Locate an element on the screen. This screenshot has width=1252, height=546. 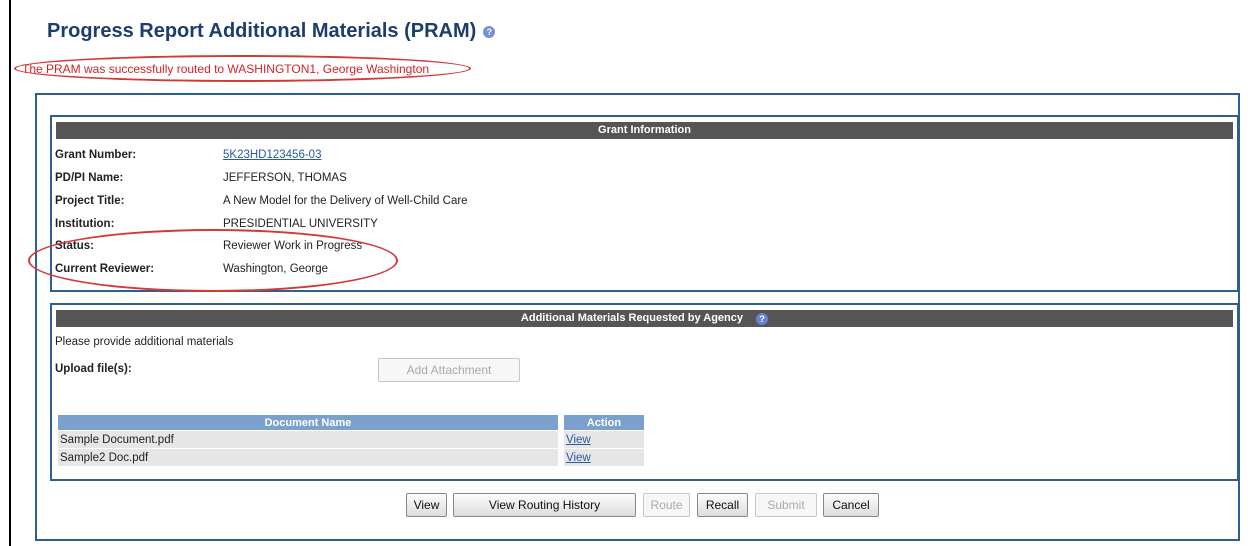
action-column-header: Action is located at coordinates (604, 422).